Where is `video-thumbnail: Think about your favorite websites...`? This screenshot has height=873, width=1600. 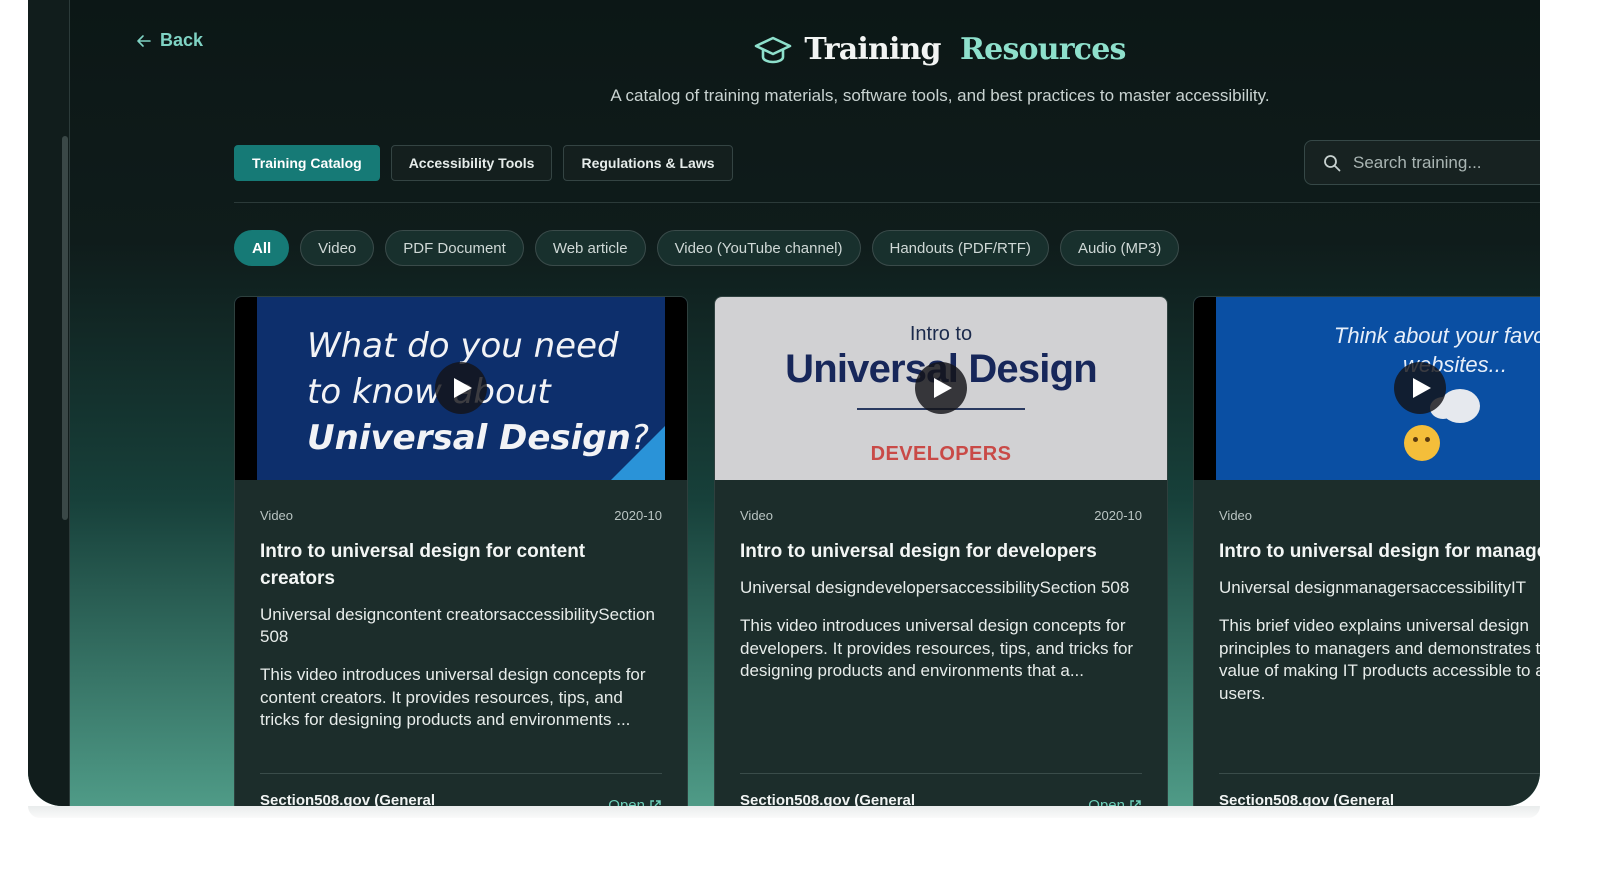 video-thumbnail: Think about your favorite websites... is located at coordinates (1367, 388).